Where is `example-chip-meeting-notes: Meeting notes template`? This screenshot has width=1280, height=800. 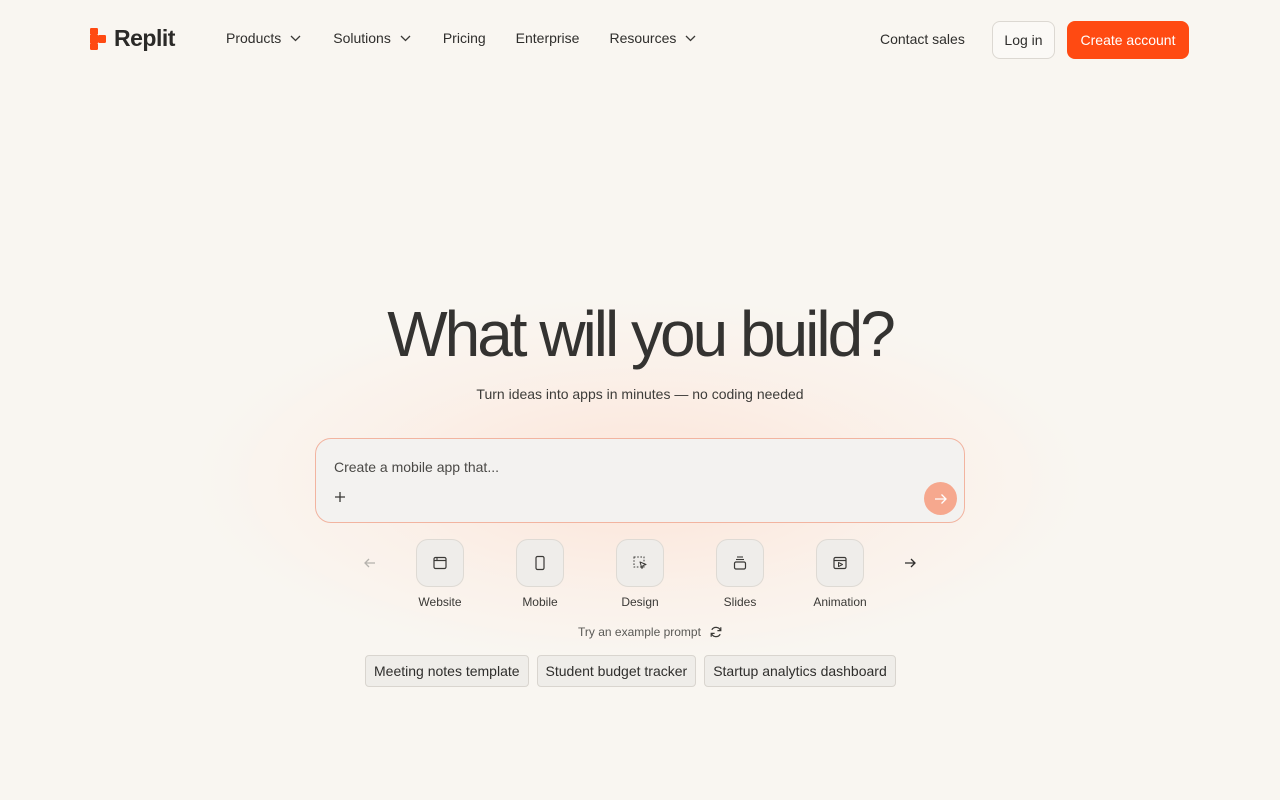 example-chip-meeting-notes: Meeting notes template is located at coordinates (447, 671).